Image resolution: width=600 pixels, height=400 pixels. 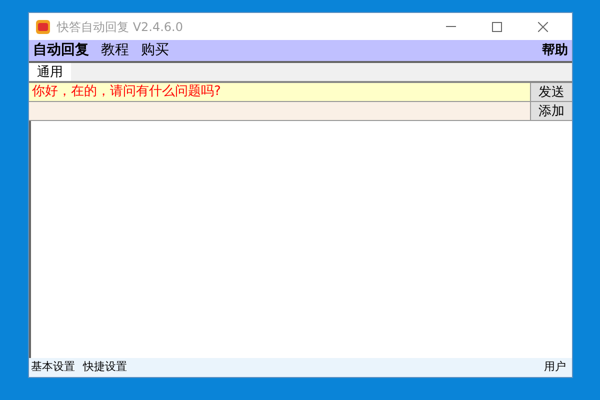 What do you see at coordinates (555, 50) in the screenshot?
I see `help-menu-item: 帮助` at bounding box center [555, 50].